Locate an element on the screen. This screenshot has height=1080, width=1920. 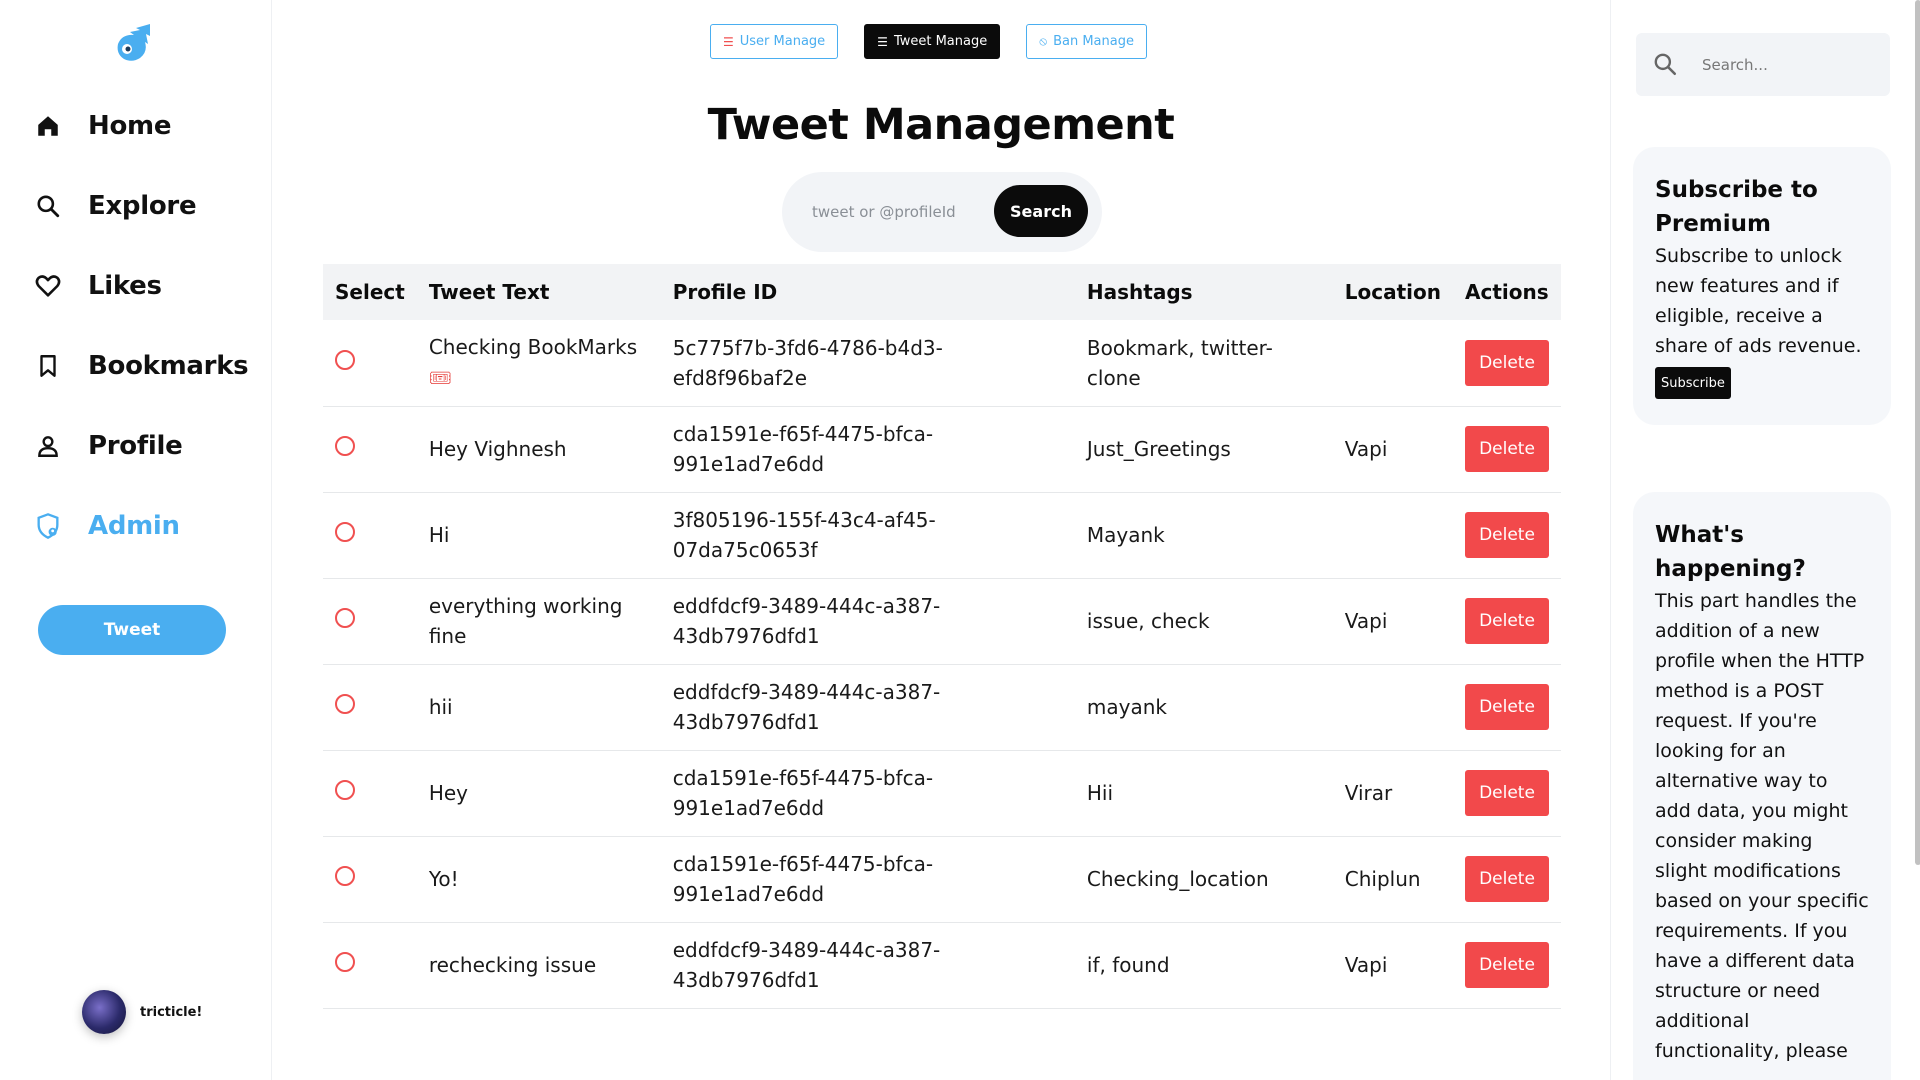
header-location: Location is located at coordinates (1392, 292).